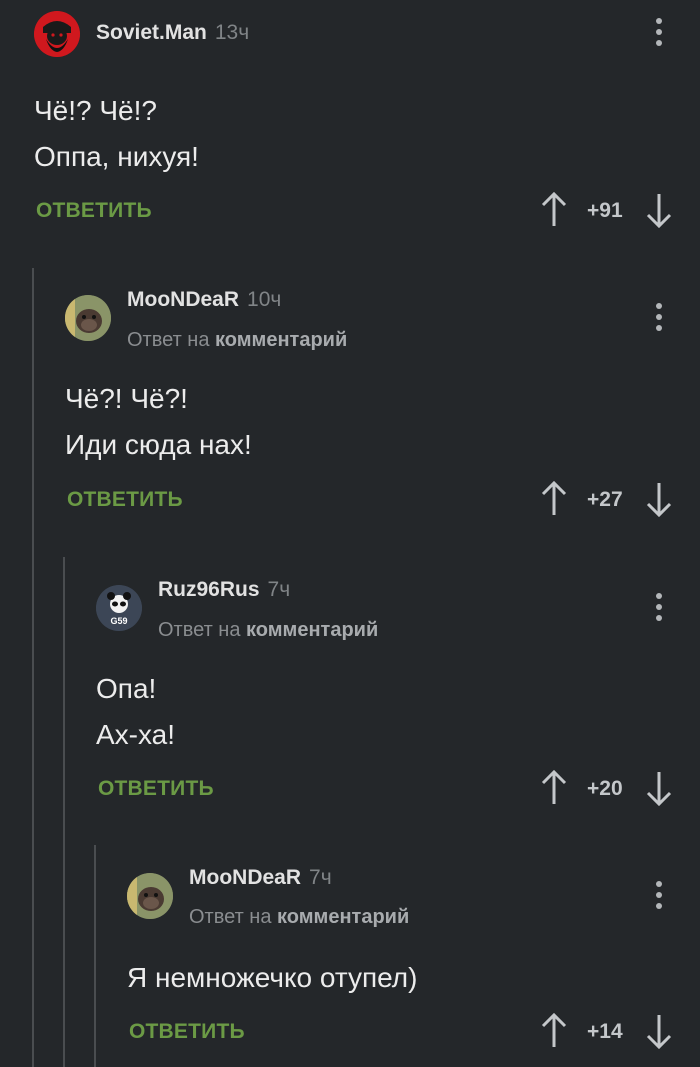 The height and width of the screenshot is (1067, 700). Describe the element at coordinates (57, 34) in the screenshot. I see `bearded-man-avatar-icon` at that location.